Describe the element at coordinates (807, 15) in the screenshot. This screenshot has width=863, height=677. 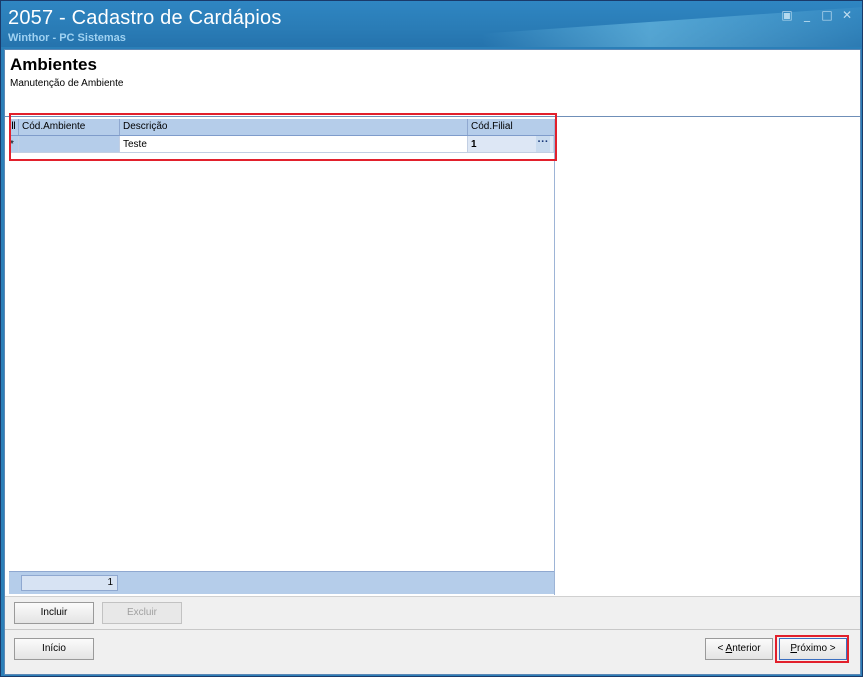
I see `minimize-icon: _` at that location.